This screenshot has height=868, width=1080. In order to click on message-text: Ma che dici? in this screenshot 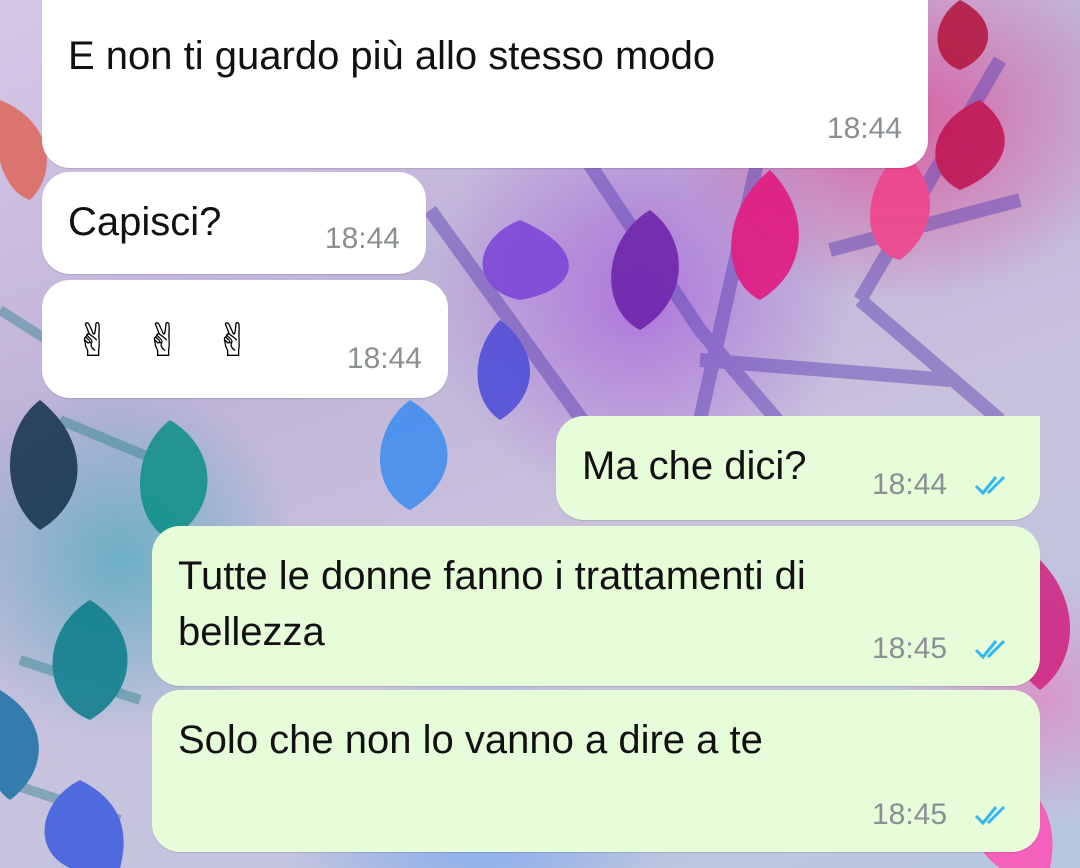, I will do `click(694, 466)`.